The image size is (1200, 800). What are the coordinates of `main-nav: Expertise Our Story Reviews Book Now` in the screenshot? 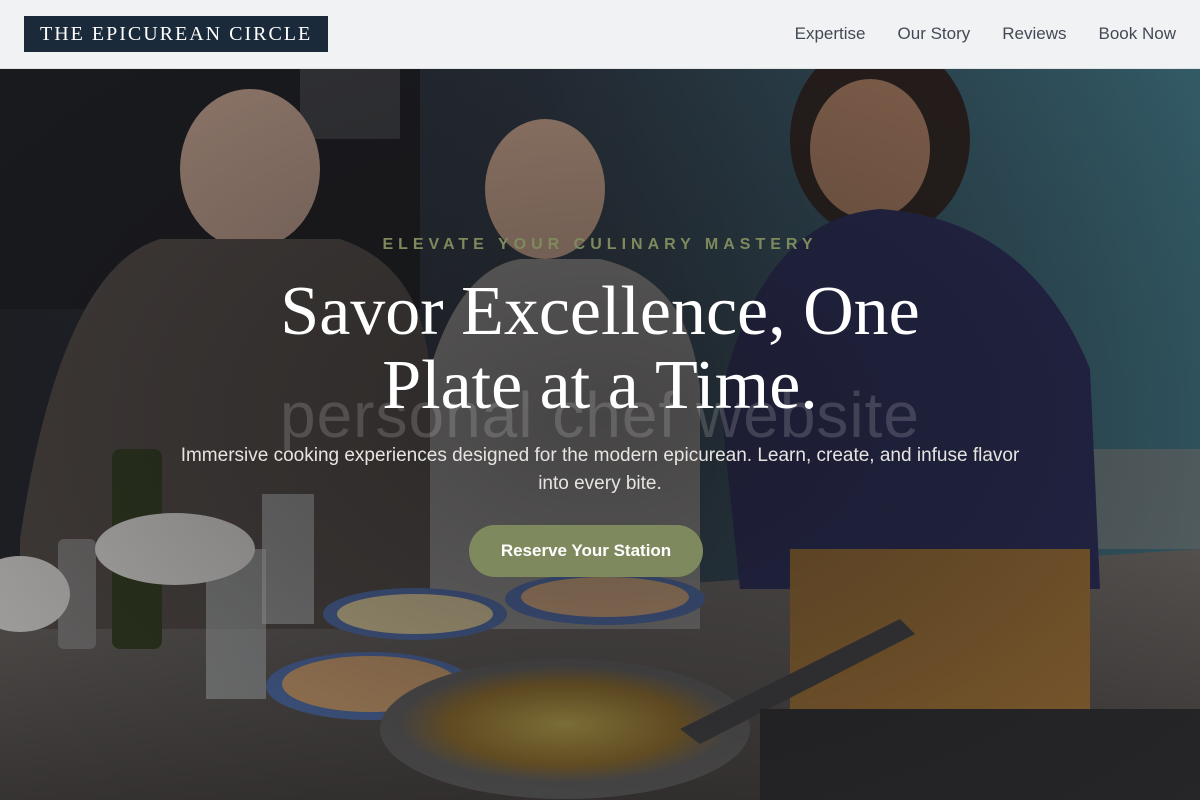 It's located at (985, 34).